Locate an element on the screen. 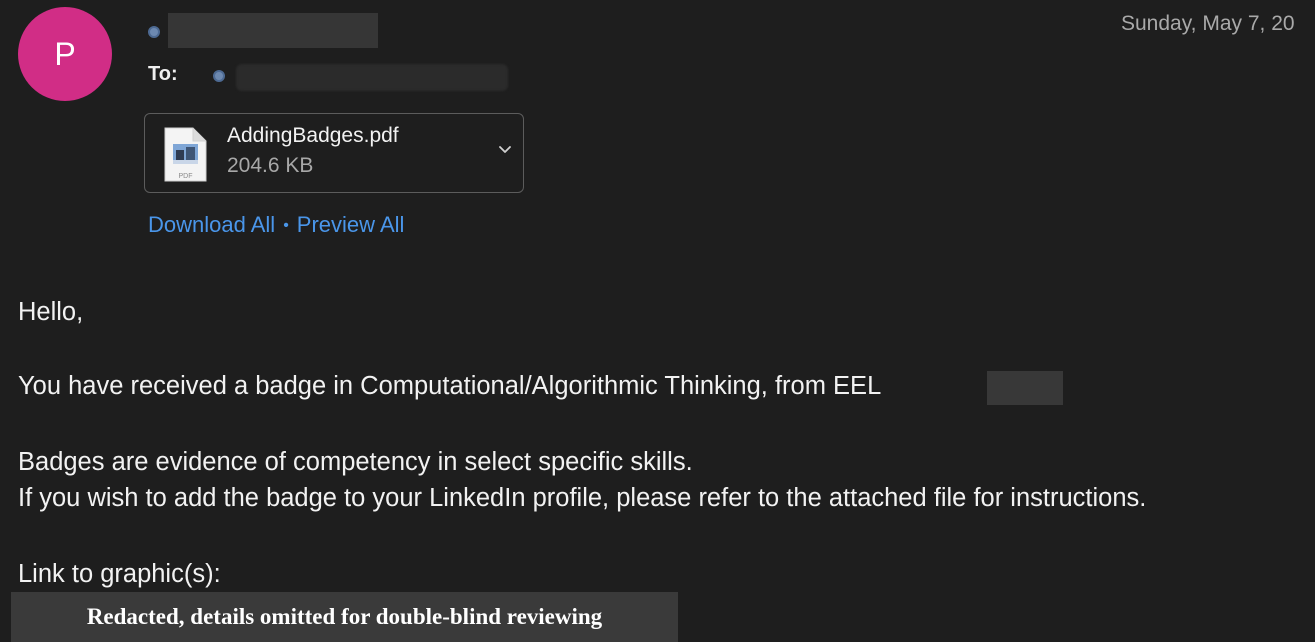  recipient-address-redacted is located at coordinates (372, 77).